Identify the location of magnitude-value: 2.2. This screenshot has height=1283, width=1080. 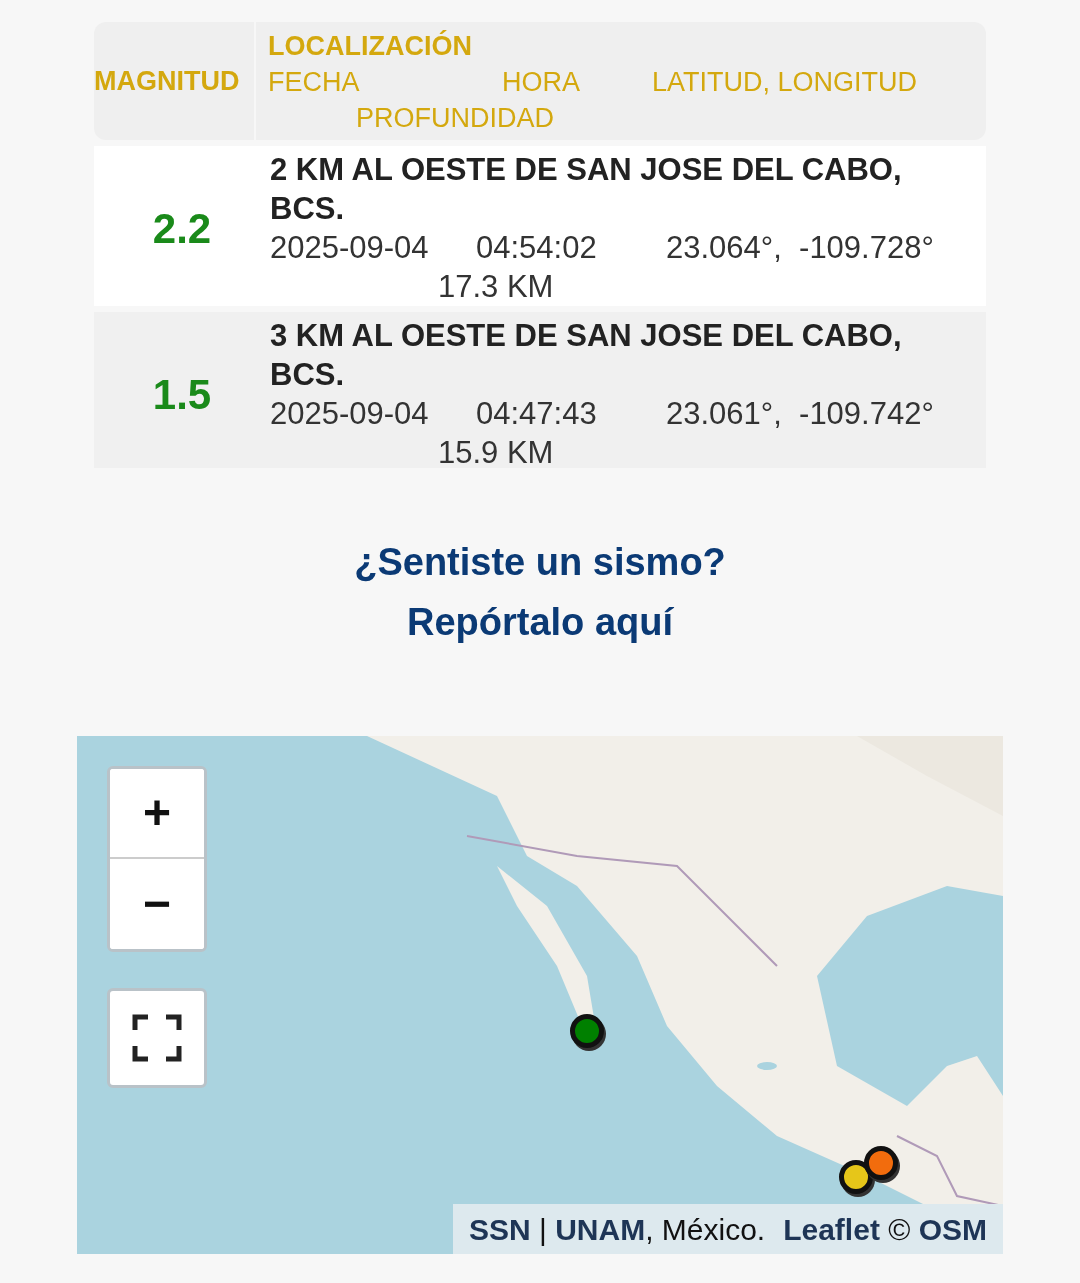
(182, 228).